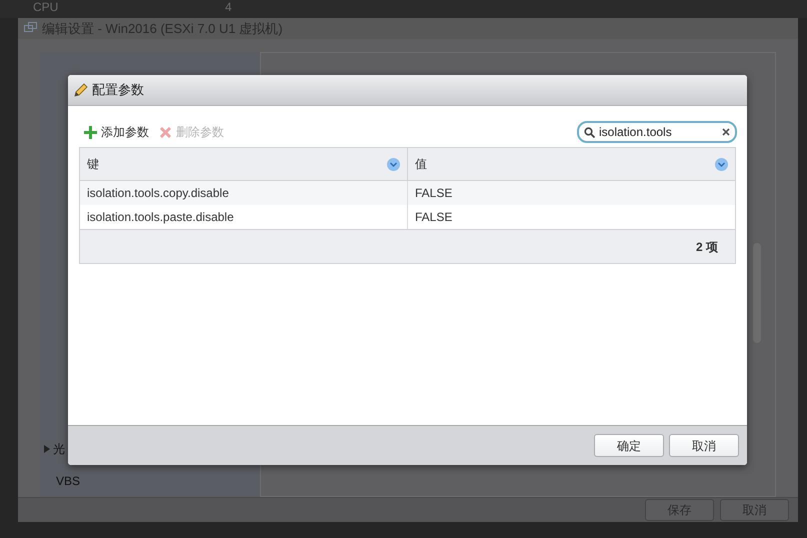  I want to click on clear-icon, so click(726, 132).